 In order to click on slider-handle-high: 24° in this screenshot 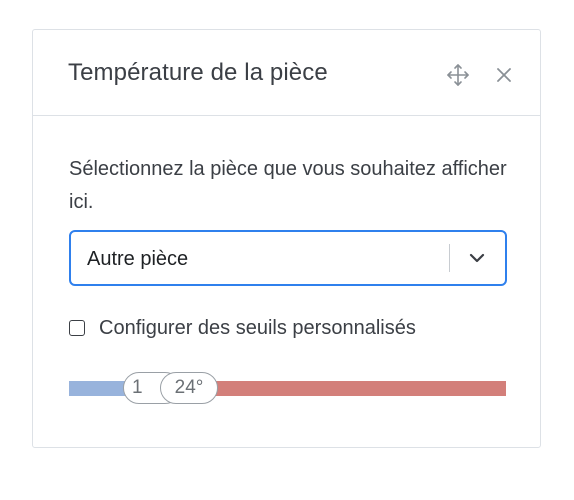, I will do `click(189, 388)`.